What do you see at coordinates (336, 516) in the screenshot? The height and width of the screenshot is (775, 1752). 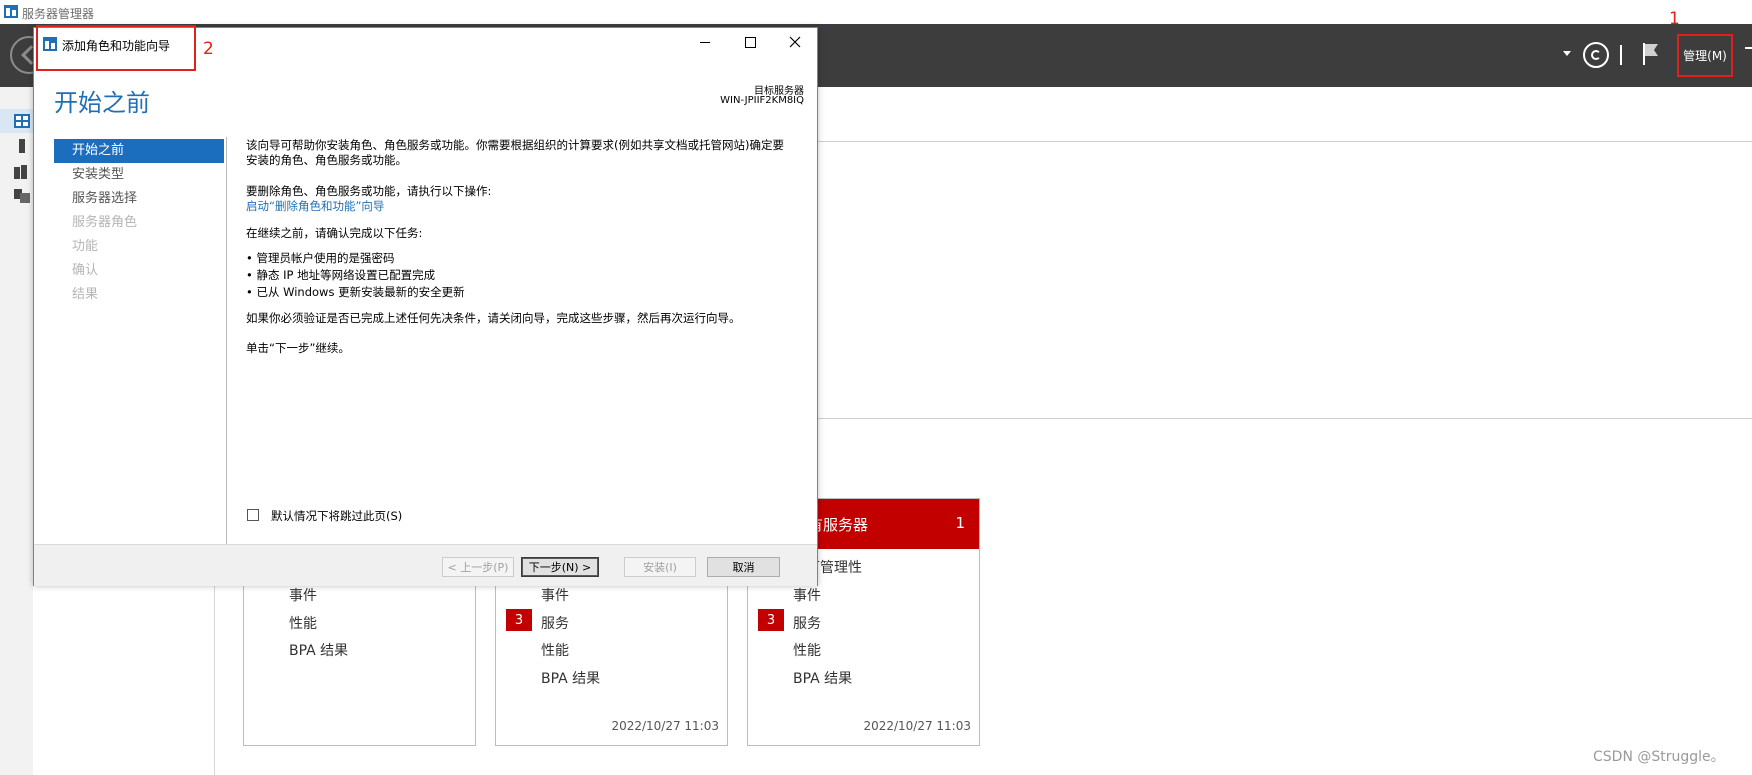 I see `skip-page-label: 默认情况下将跳过此页(S)` at bounding box center [336, 516].